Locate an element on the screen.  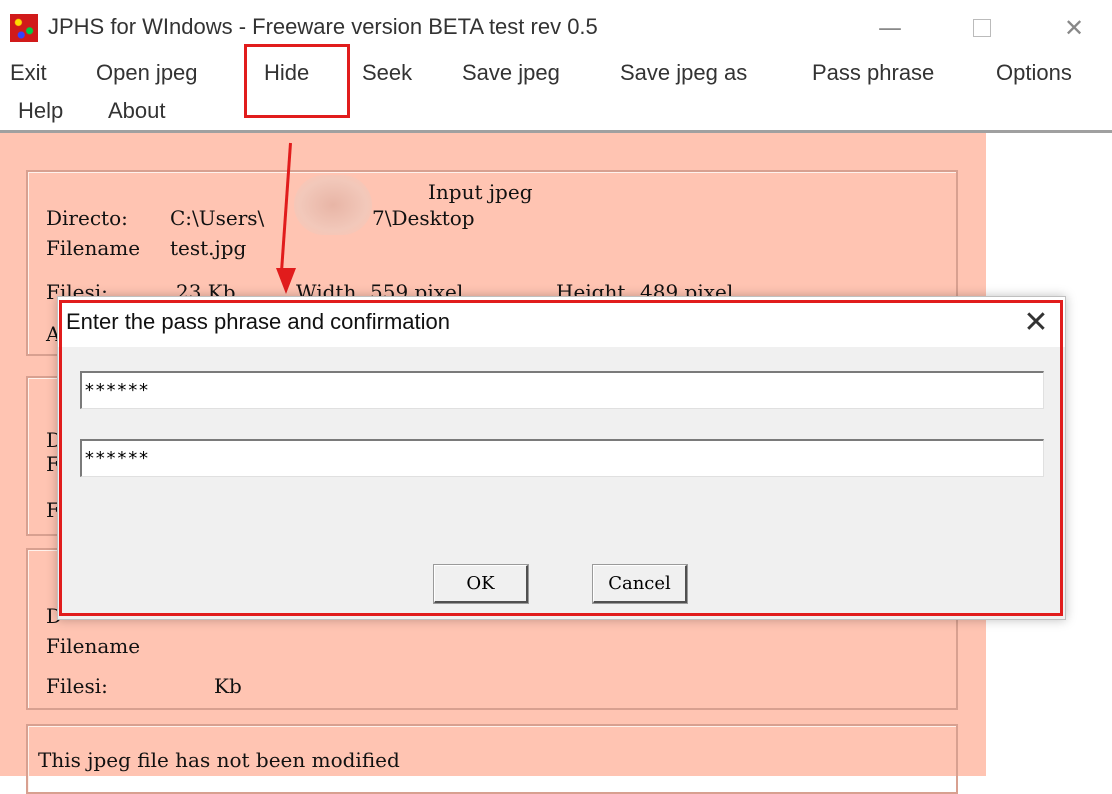
hide-highlight-box is located at coordinates (297, 81).